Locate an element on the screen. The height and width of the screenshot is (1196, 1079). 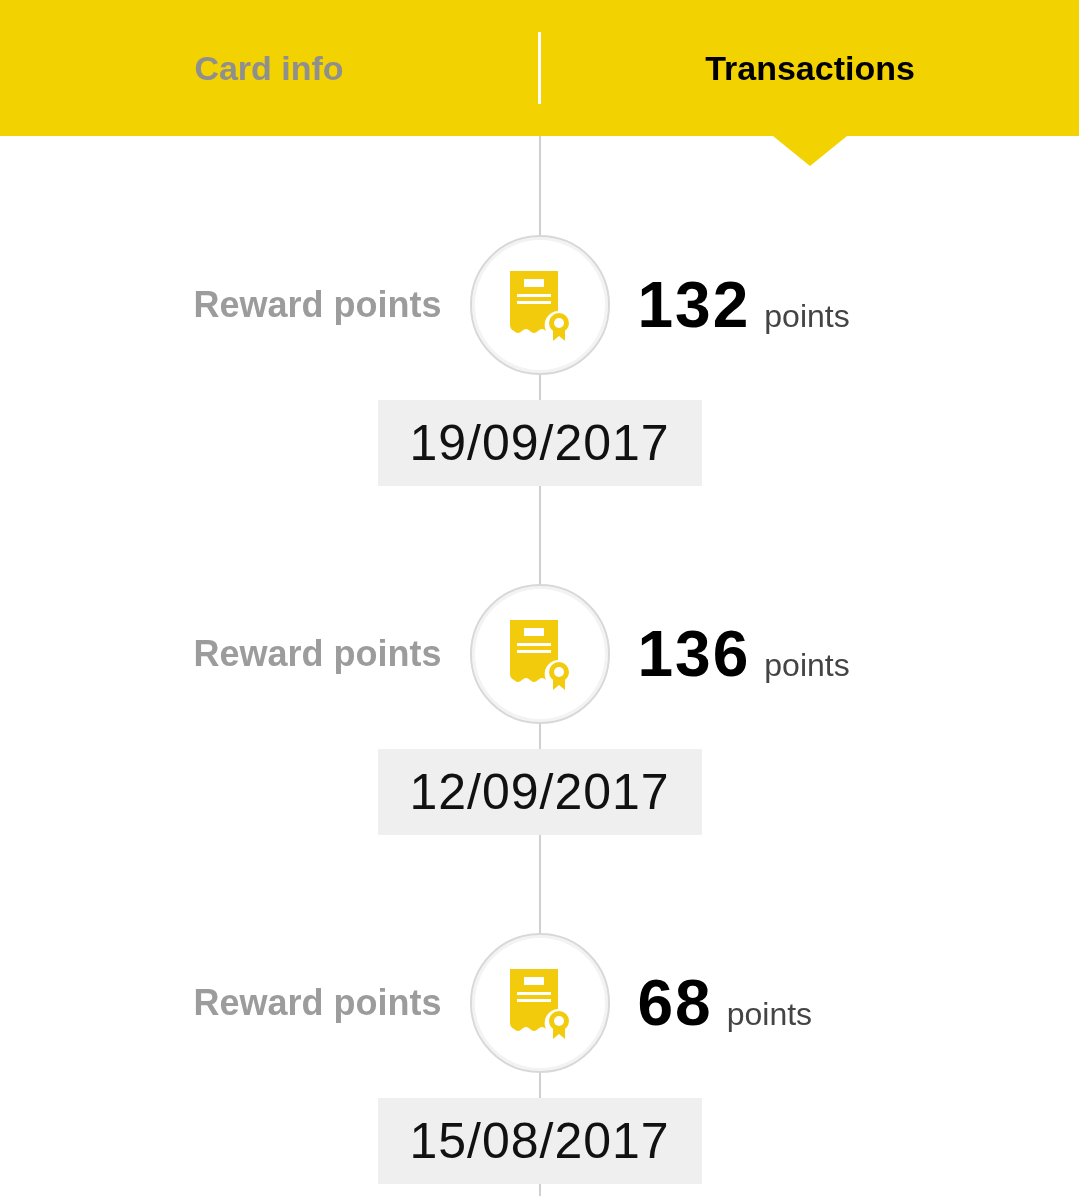
points-amount: 132 is located at coordinates (694, 305).